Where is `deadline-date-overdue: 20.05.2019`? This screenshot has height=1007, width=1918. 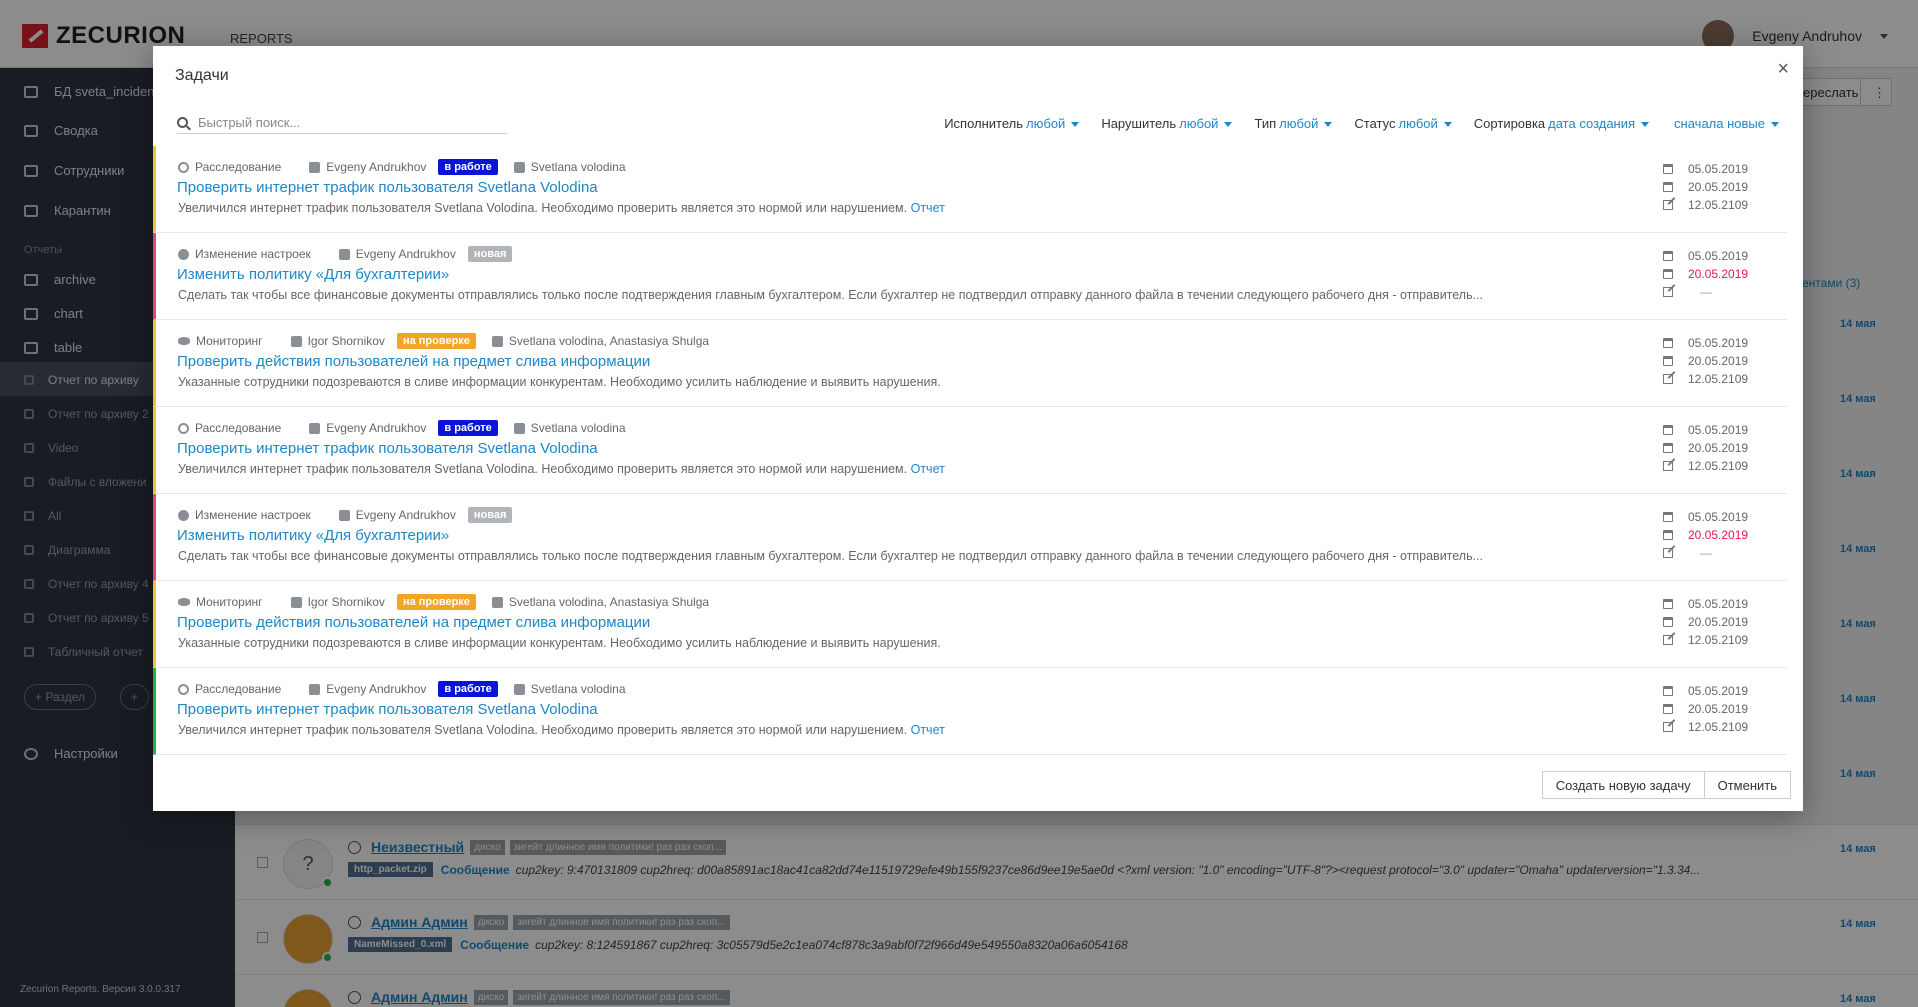
deadline-date-overdue: 20.05.2019 is located at coordinates (1718, 535).